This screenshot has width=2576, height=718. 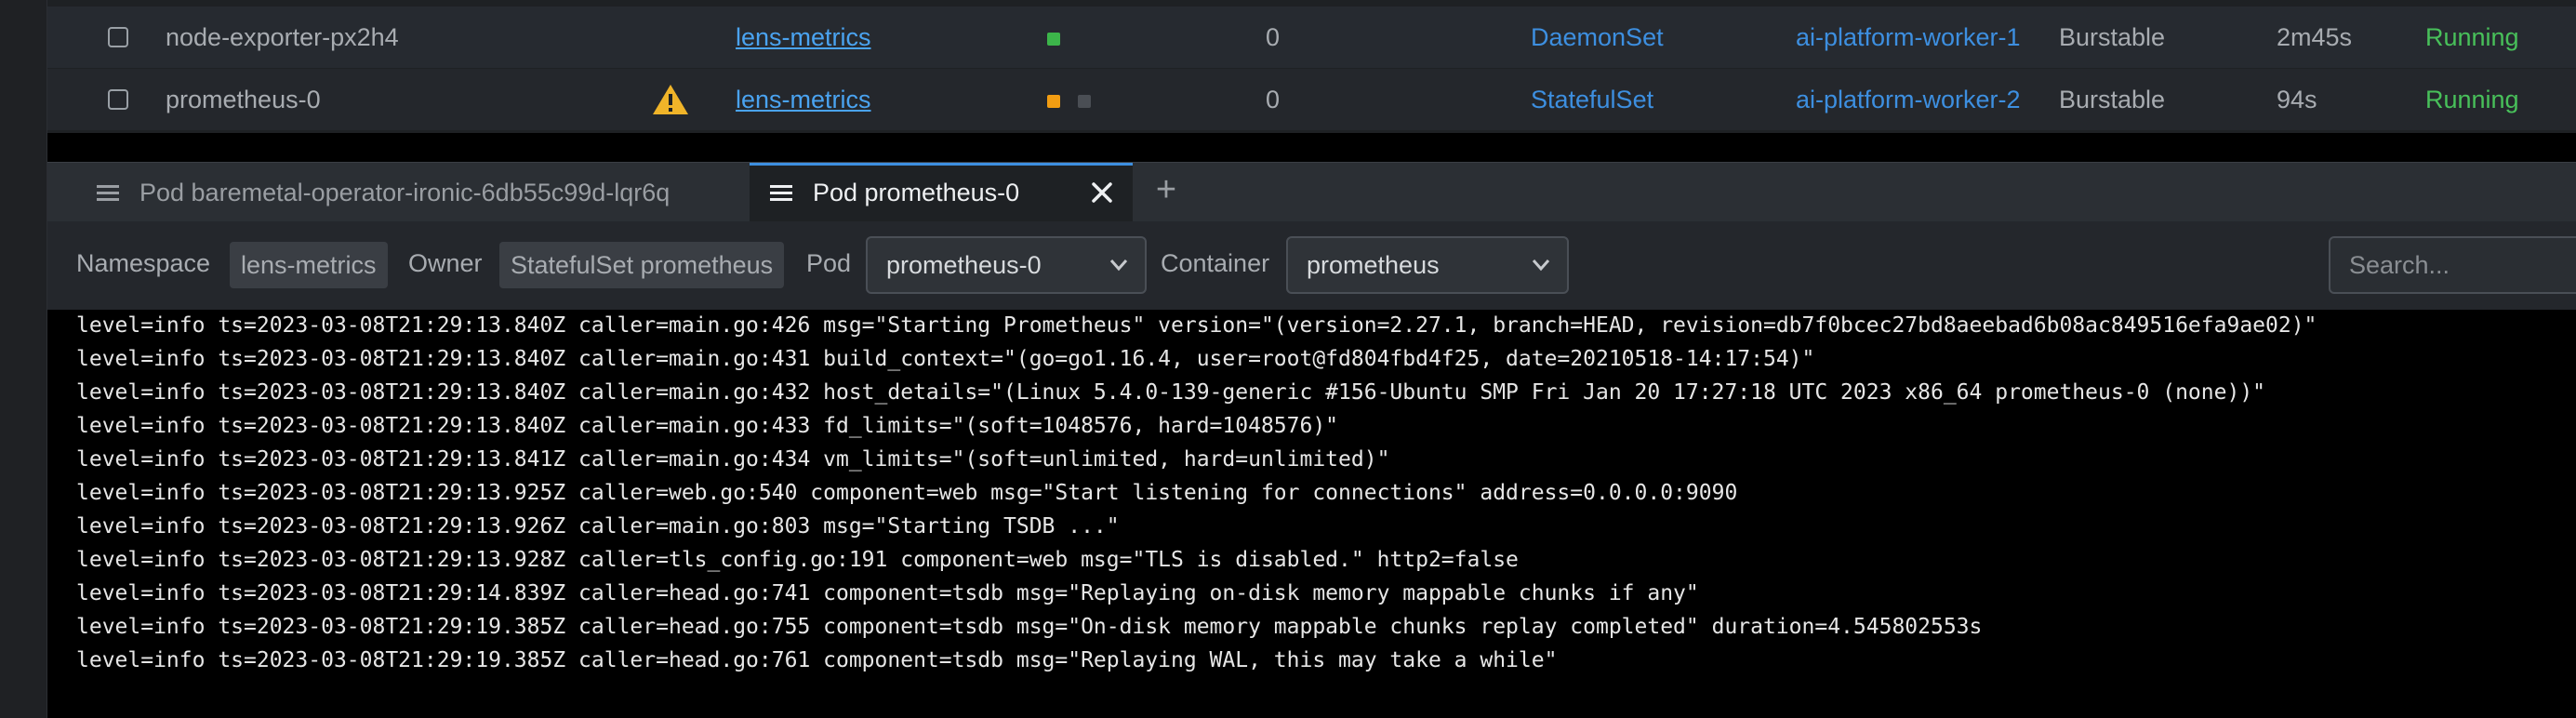 What do you see at coordinates (309, 265) in the screenshot?
I see `namespace-value: lens-metrics` at bounding box center [309, 265].